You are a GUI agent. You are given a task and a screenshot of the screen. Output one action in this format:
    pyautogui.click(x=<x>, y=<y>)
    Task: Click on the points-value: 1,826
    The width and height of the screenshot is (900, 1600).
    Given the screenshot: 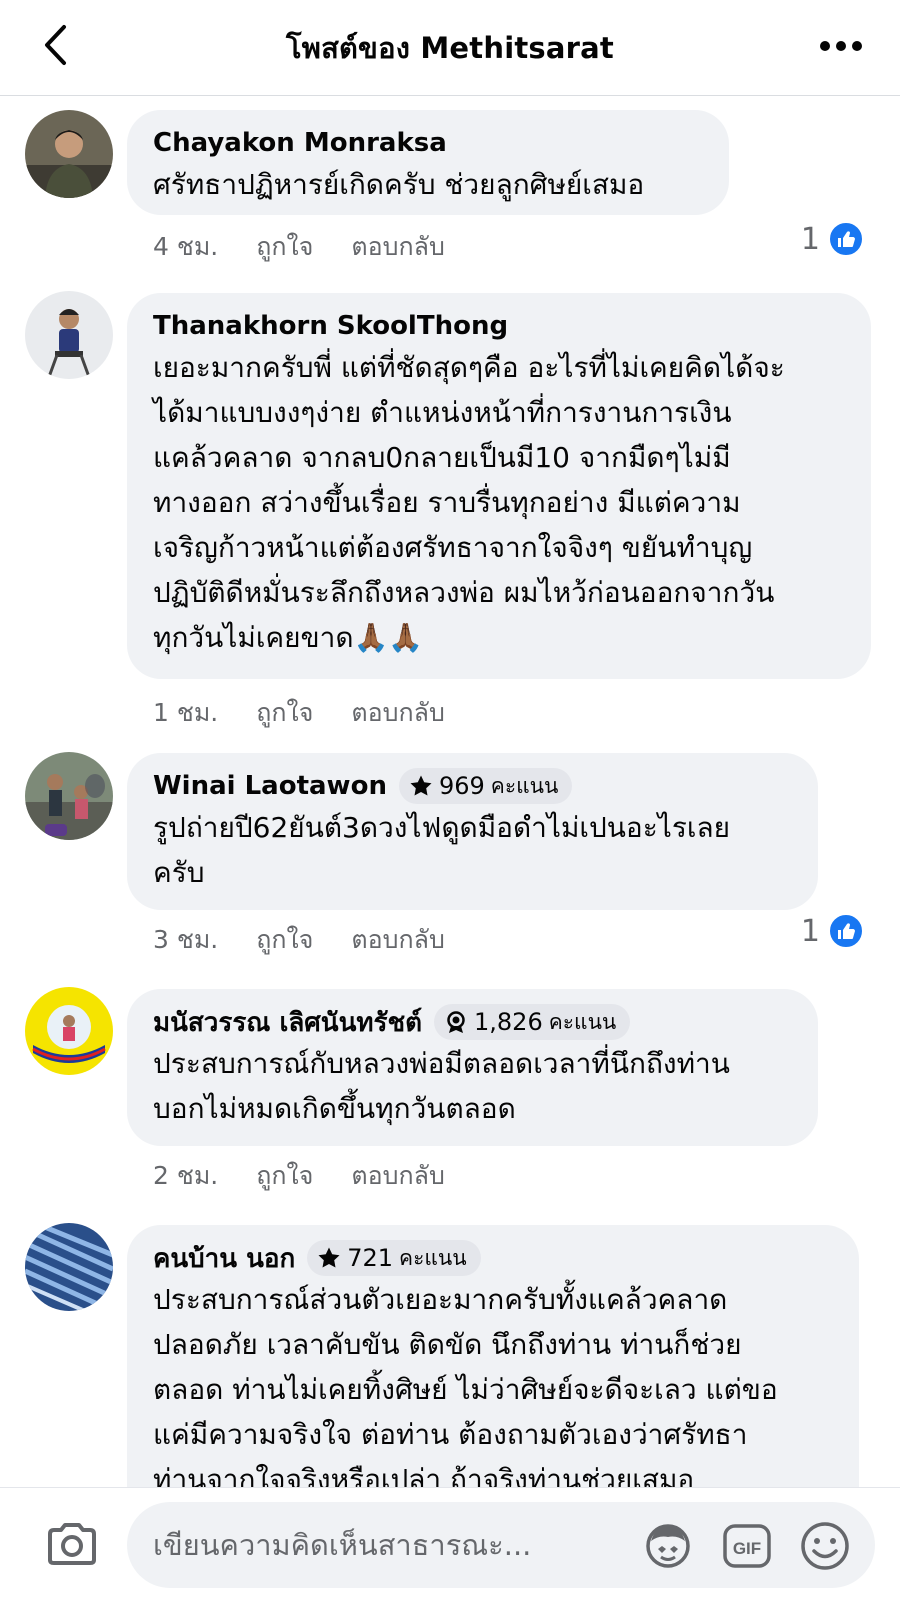 What is the action you would take?
    pyautogui.click(x=508, y=1022)
    